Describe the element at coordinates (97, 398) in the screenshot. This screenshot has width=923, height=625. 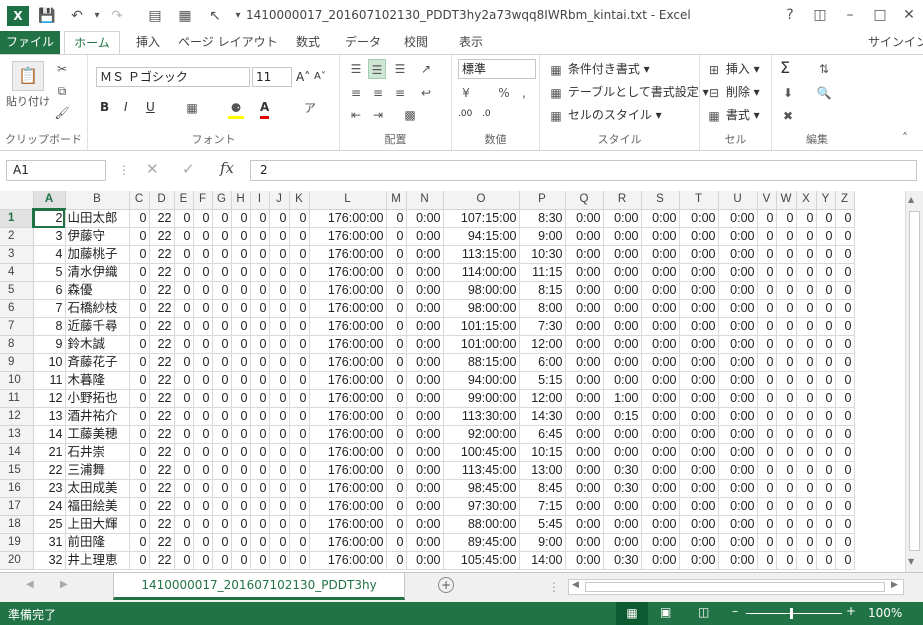
I see `cell: 小野拓也` at that location.